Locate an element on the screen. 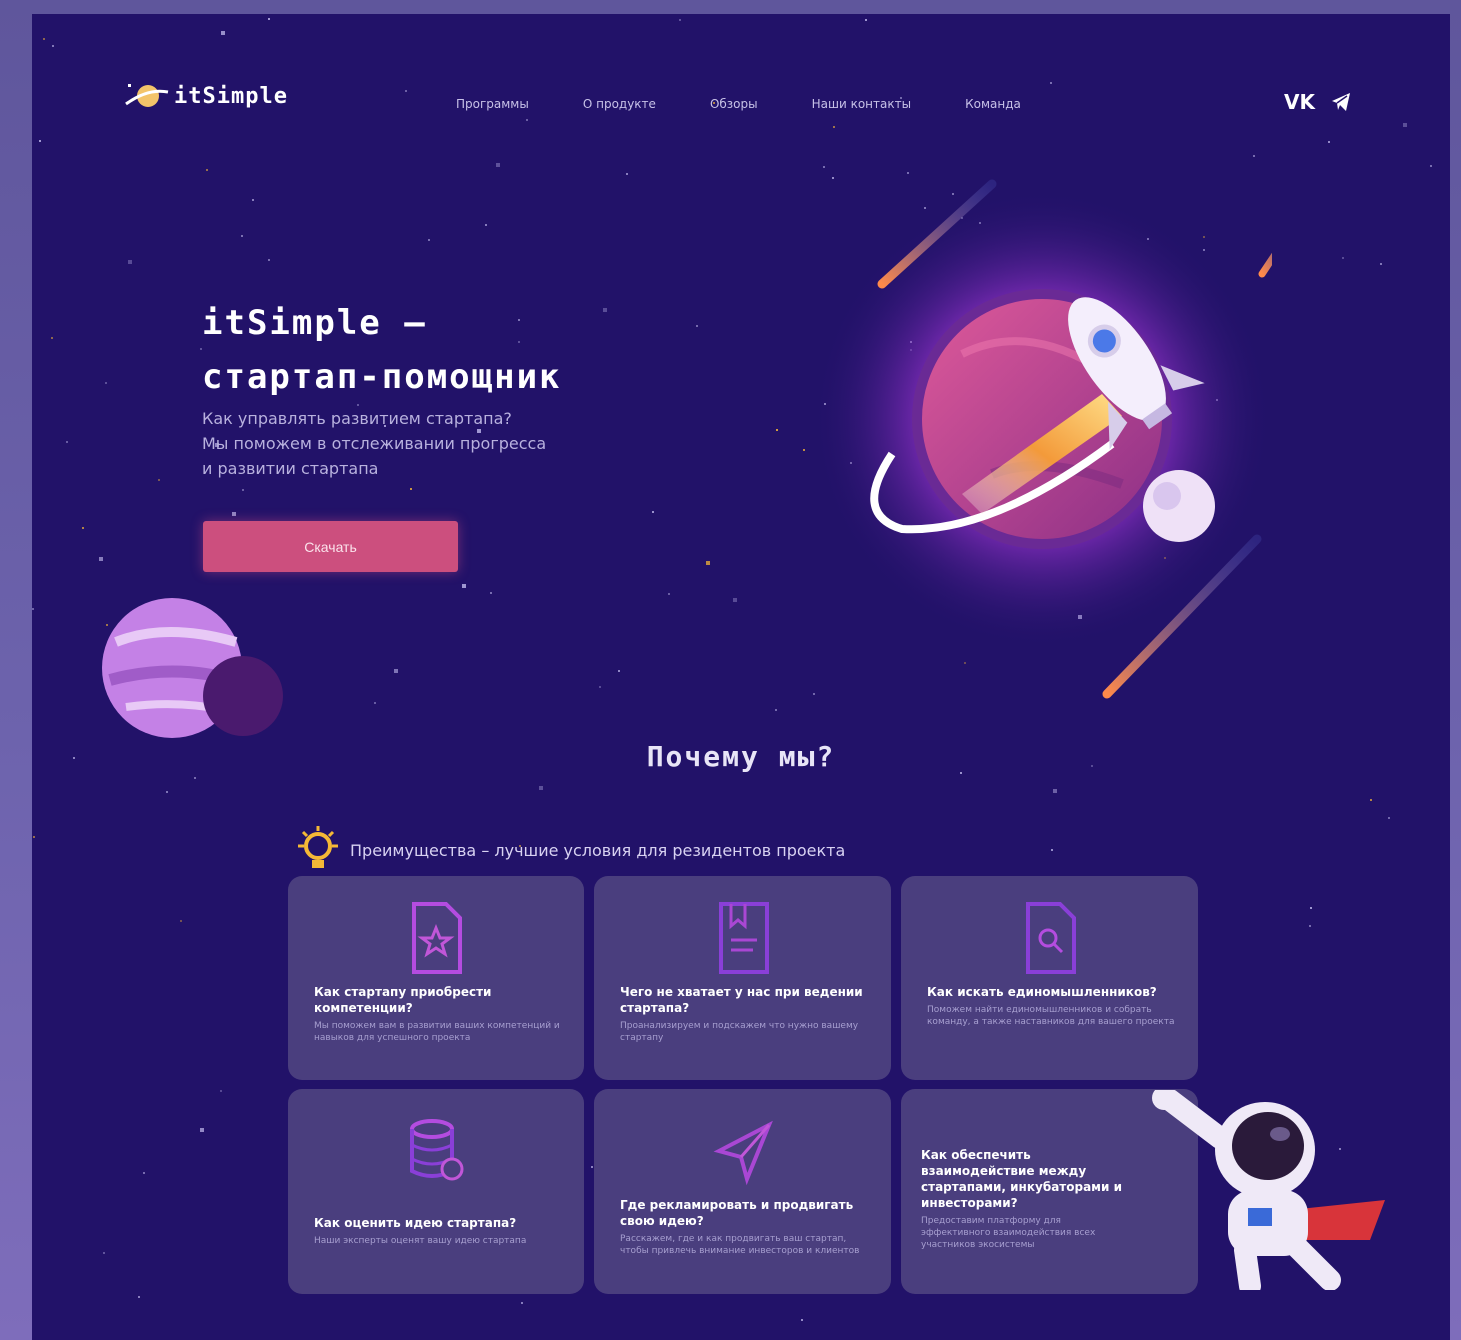 This screenshot has height=1340, width=1461. nav-item-contacts: Наши контакты is located at coordinates (861, 104).